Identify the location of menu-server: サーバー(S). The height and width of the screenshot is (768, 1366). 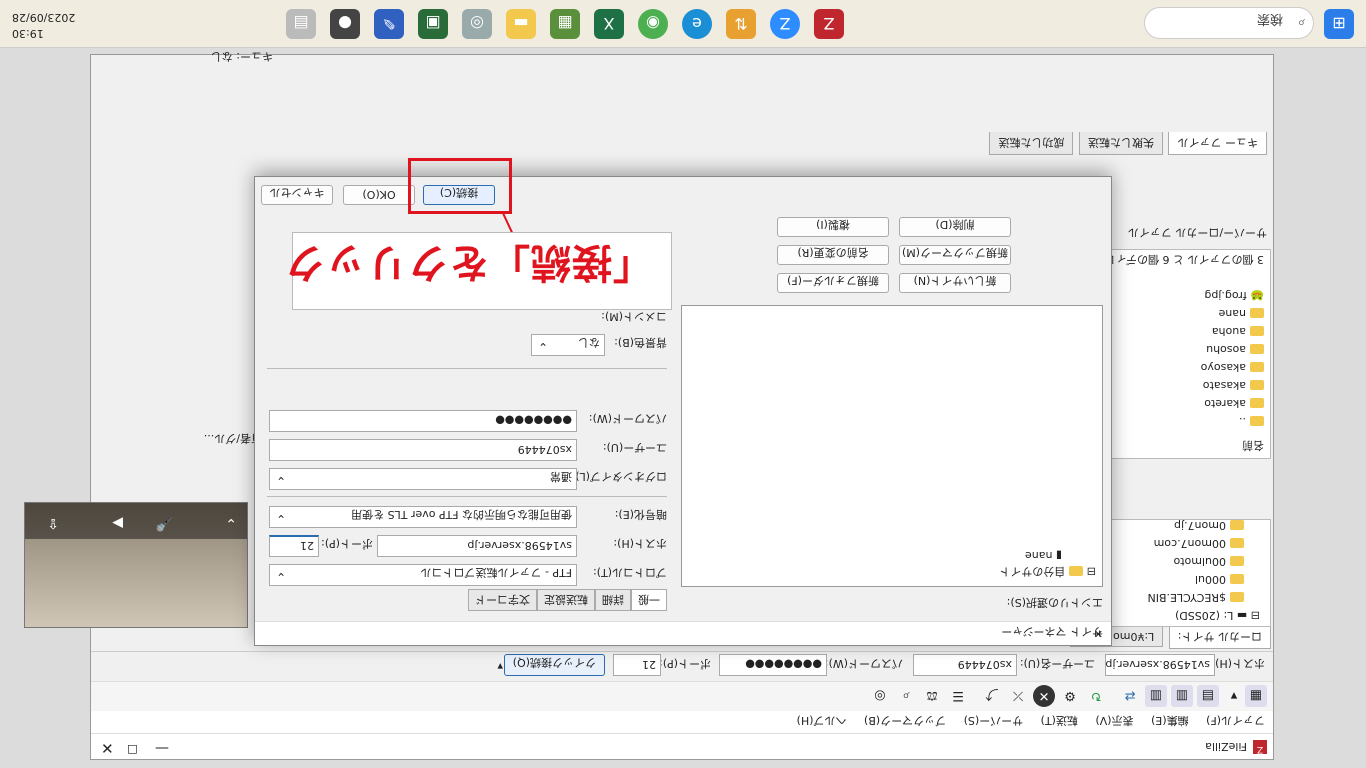
(993, 720).